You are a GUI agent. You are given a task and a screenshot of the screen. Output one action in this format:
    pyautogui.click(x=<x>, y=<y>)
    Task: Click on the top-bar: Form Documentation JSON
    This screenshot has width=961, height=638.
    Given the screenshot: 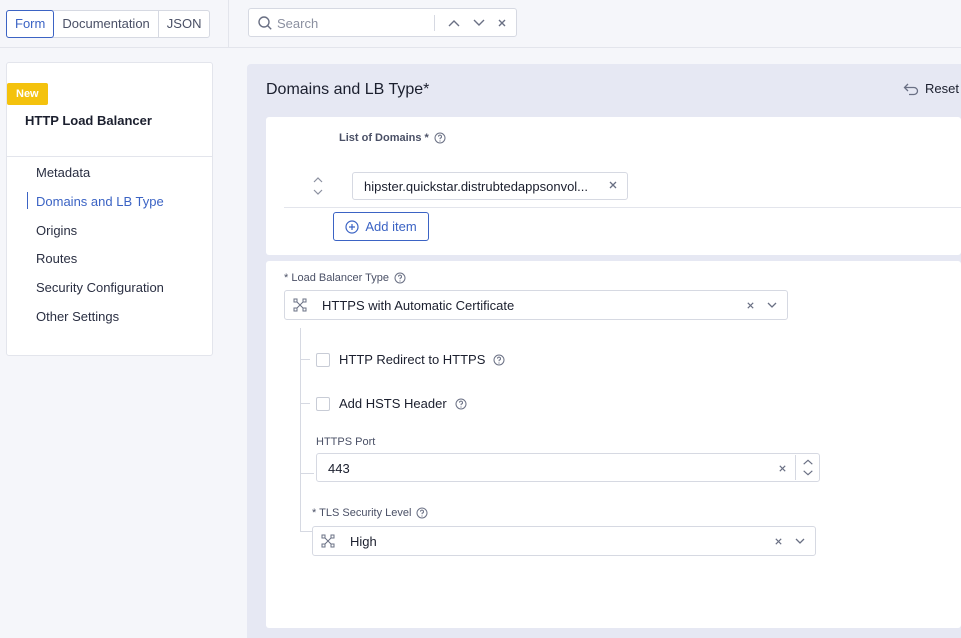 What is the action you would take?
    pyautogui.click(x=480, y=24)
    